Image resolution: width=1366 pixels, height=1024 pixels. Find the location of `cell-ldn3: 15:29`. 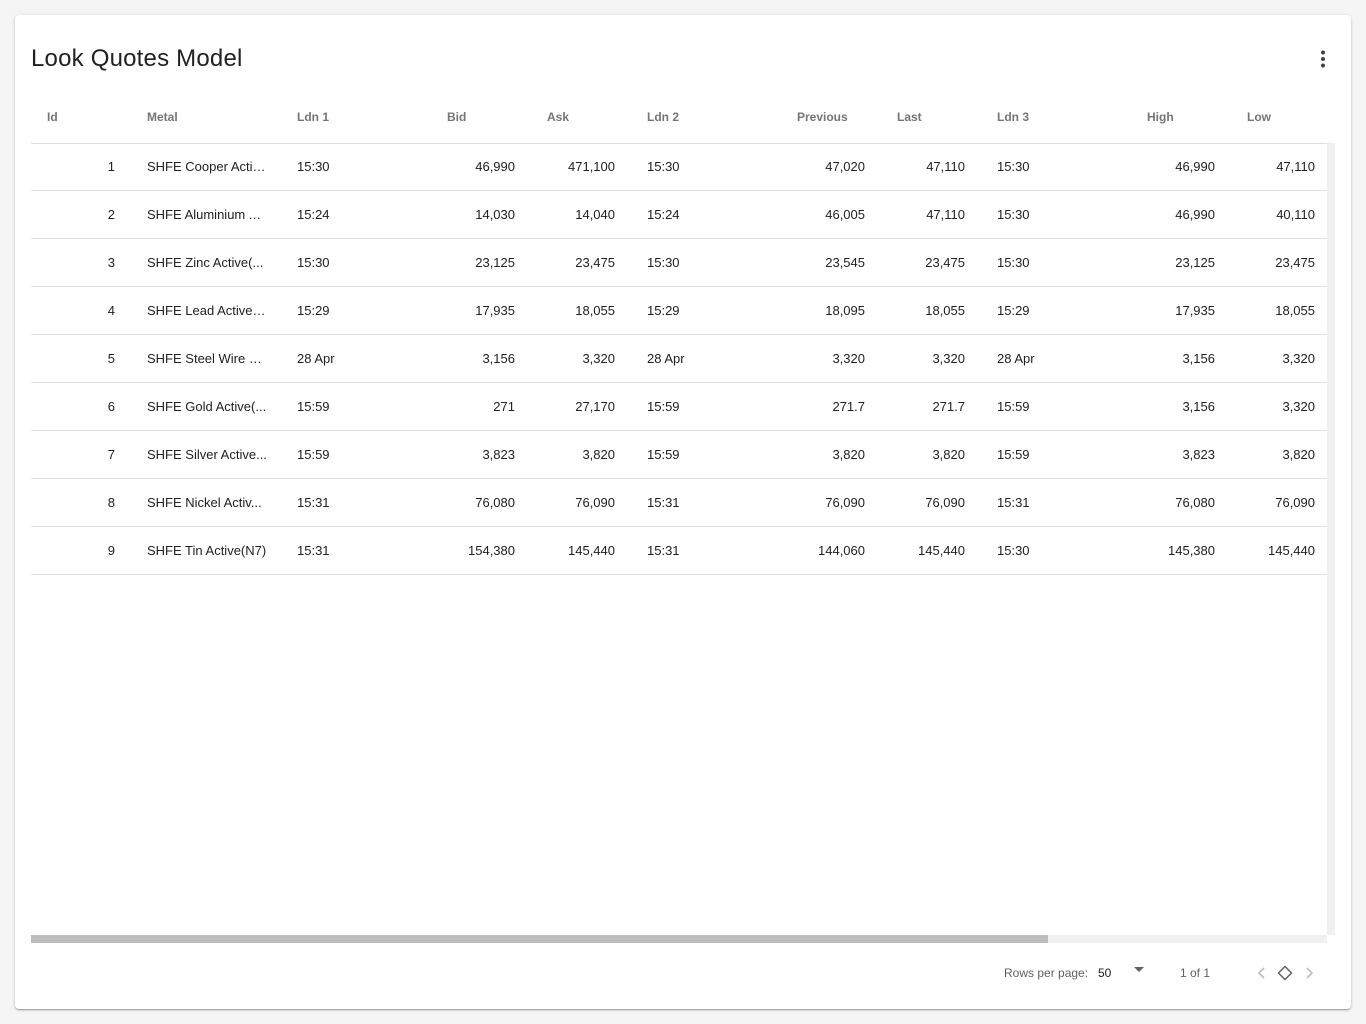

cell-ldn3: 15:29 is located at coordinates (1057, 310).